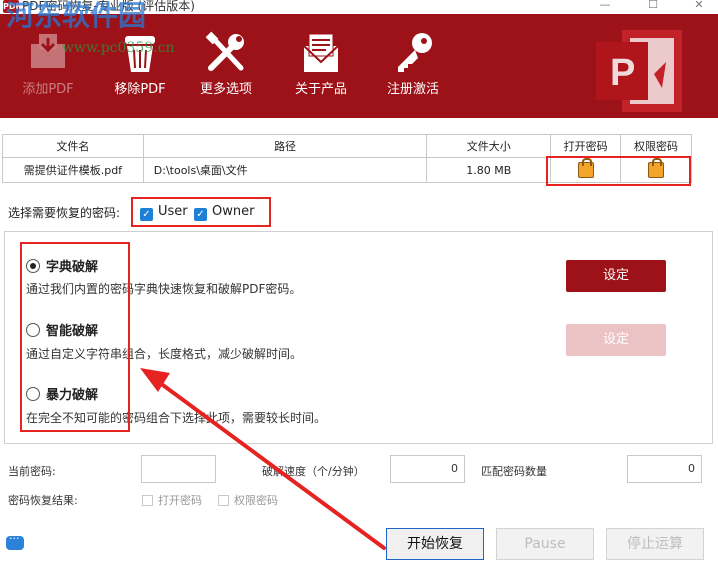 The width and height of the screenshot is (718, 564). I want to click on key-icon, so click(415, 52).